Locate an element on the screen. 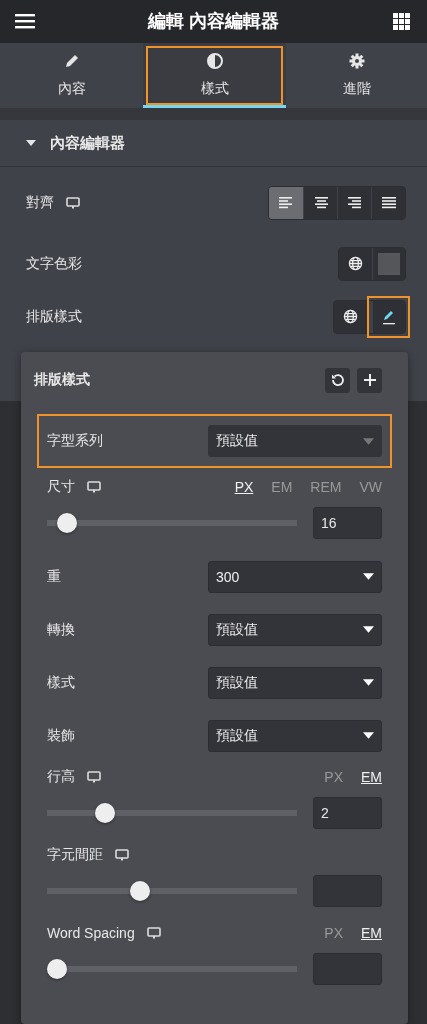 The height and width of the screenshot is (1024, 427). number-field: 16 is located at coordinates (347, 523).